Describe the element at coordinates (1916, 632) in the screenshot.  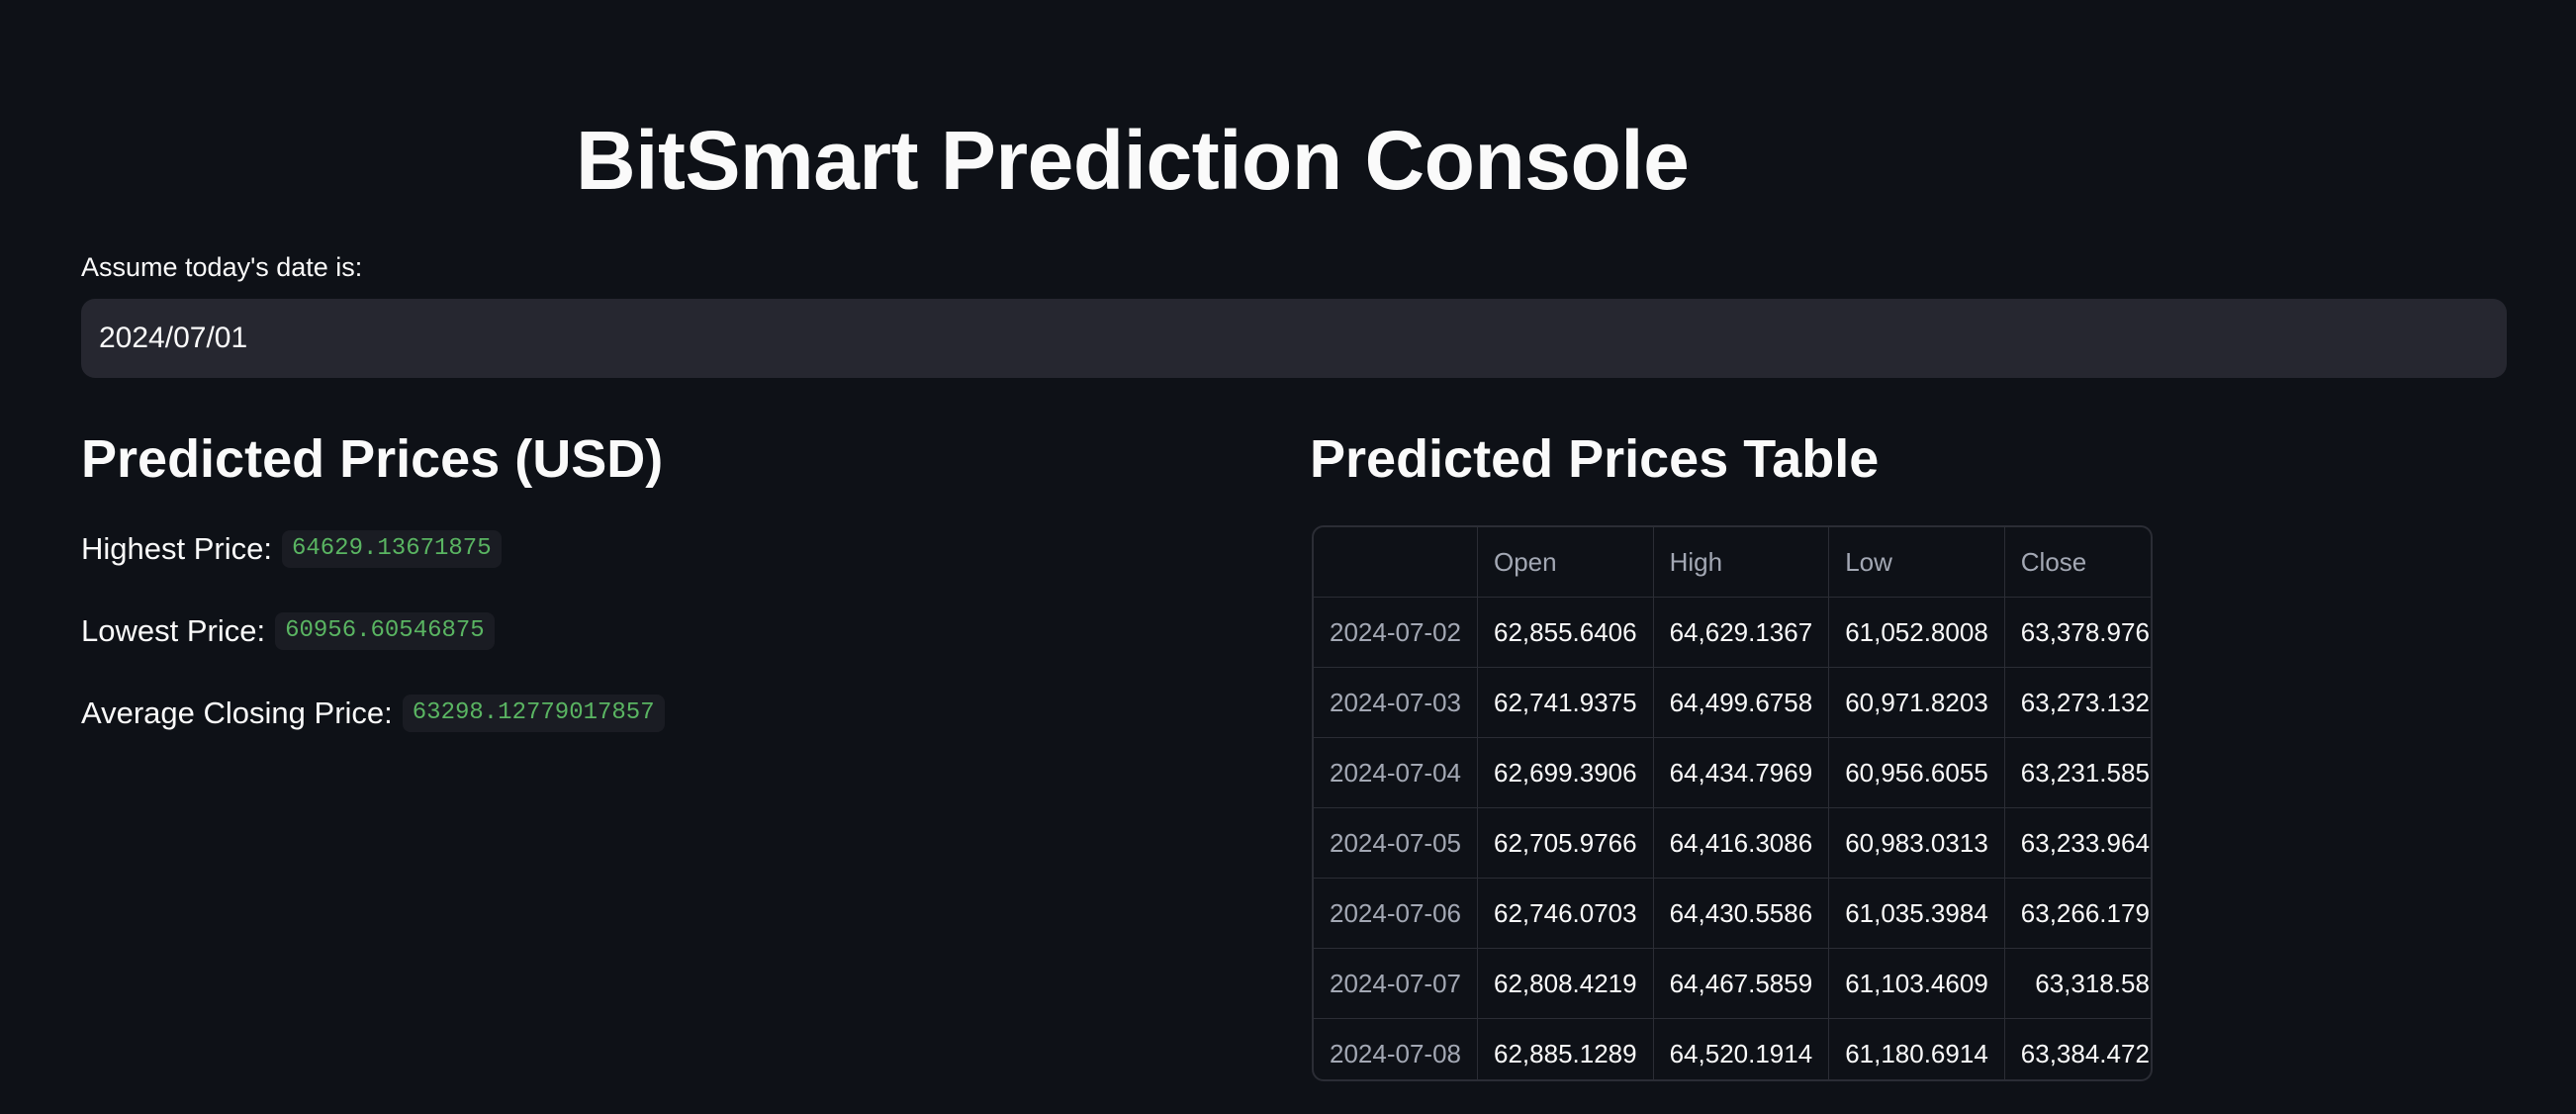
I see `cell-low: 61,052.8008` at that location.